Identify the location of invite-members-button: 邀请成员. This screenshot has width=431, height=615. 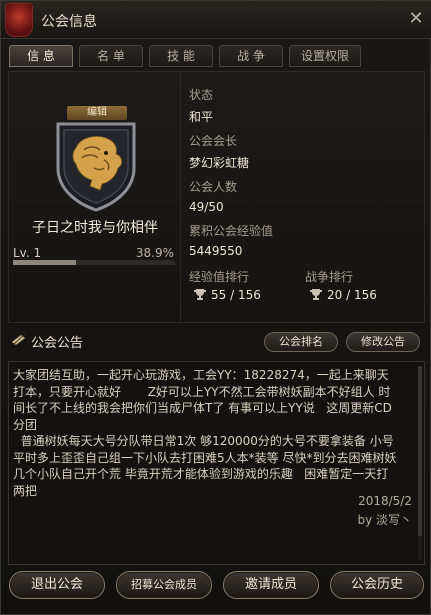
(271, 585).